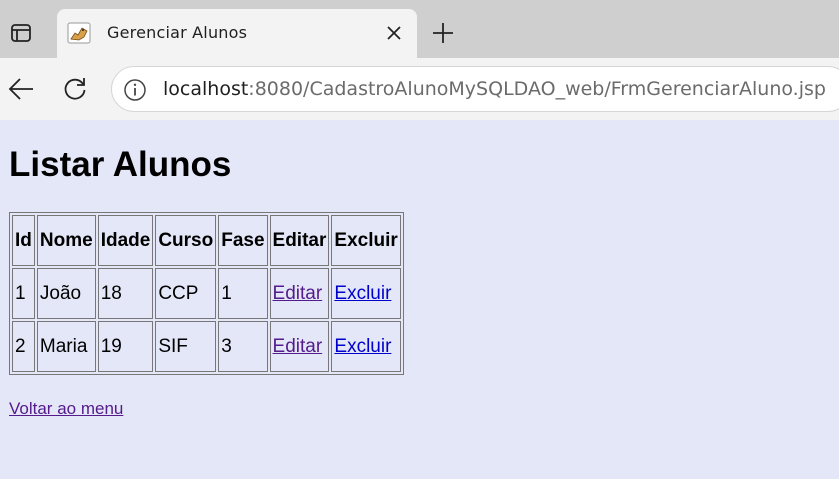  What do you see at coordinates (66, 346) in the screenshot?
I see `cell-nome: Maria` at bounding box center [66, 346].